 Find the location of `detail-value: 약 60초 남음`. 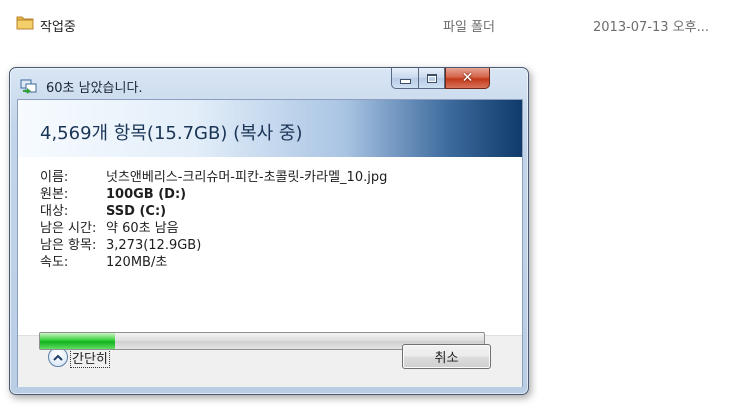

detail-value: 약 60초 남음 is located at coordinates (142, 228).